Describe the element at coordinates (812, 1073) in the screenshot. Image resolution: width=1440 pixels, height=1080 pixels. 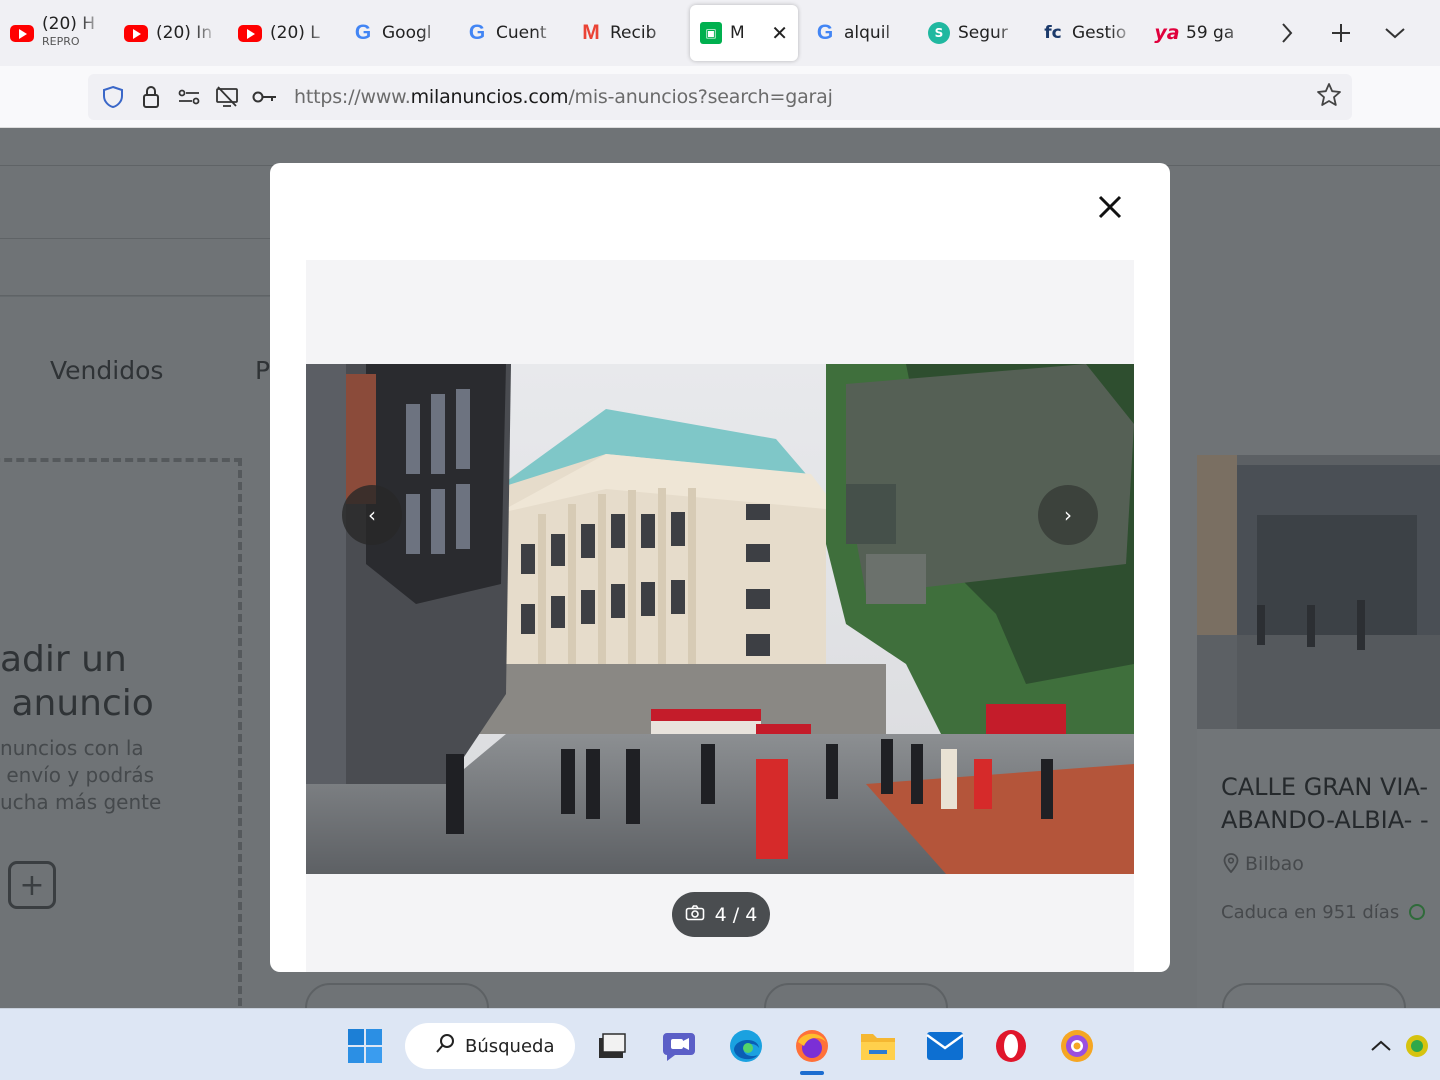
I see `active-app-indicator` at that location.